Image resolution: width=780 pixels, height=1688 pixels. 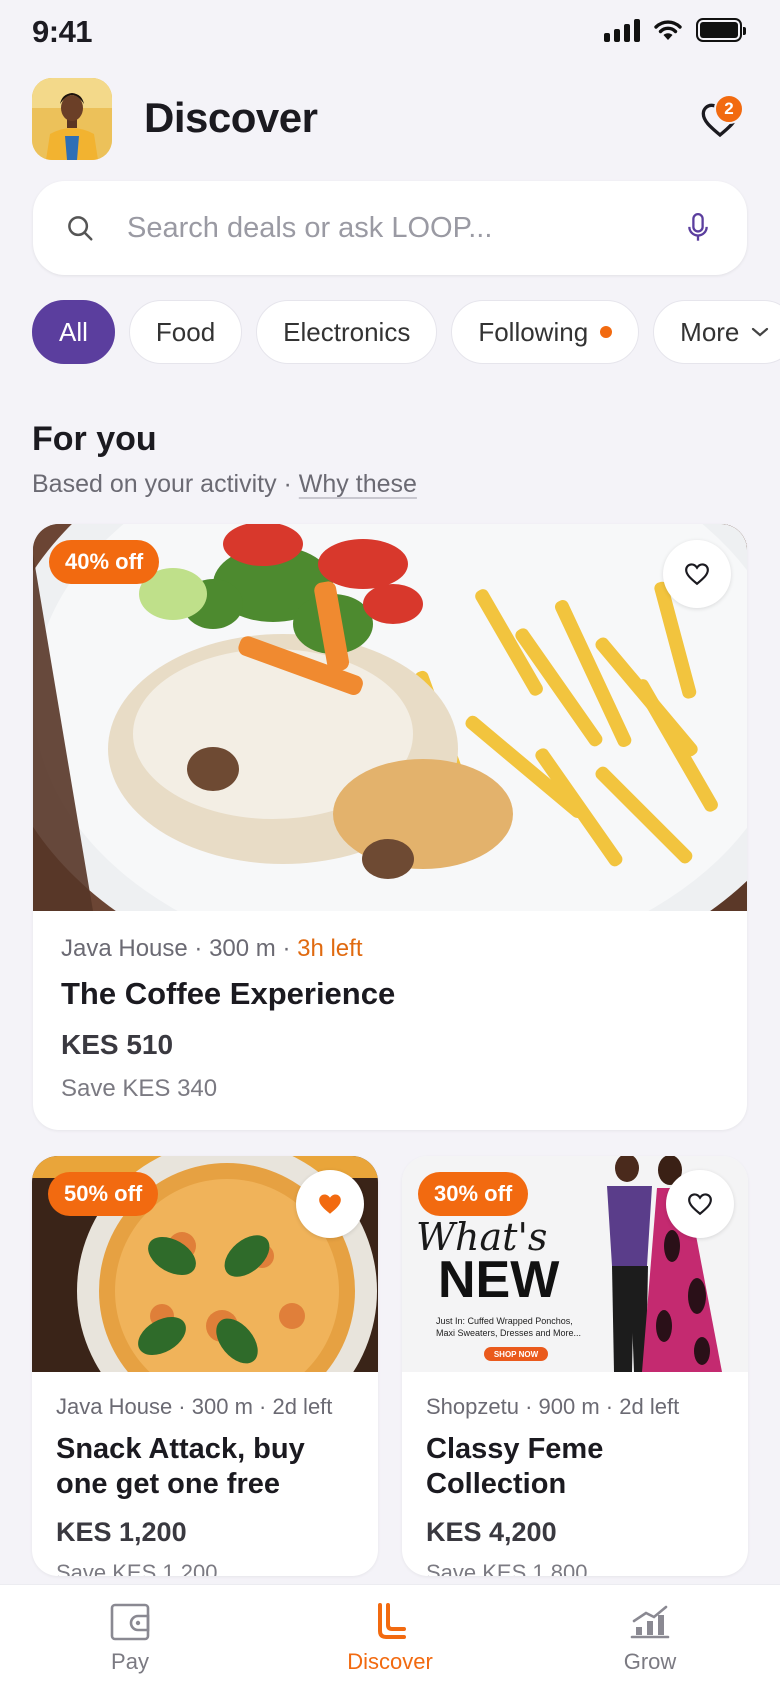 What do you see at coordinates (94, 439) in the screenshot?
I see `section-title: For you` at bounding box center [94, 439].